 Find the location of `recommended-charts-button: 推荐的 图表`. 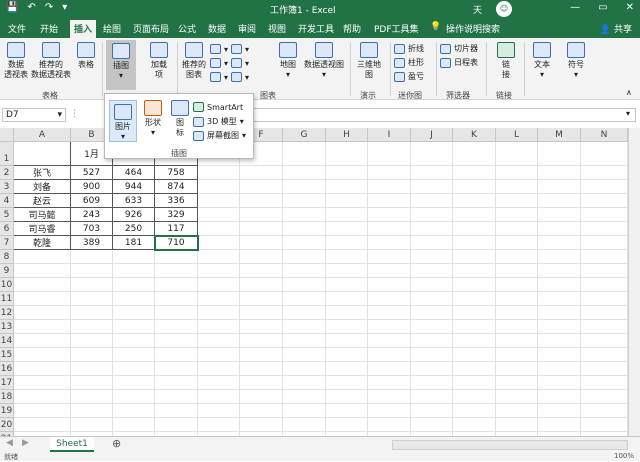

recommended-charts-button: 推荐的 图表 is located at coordinates (194, 61).